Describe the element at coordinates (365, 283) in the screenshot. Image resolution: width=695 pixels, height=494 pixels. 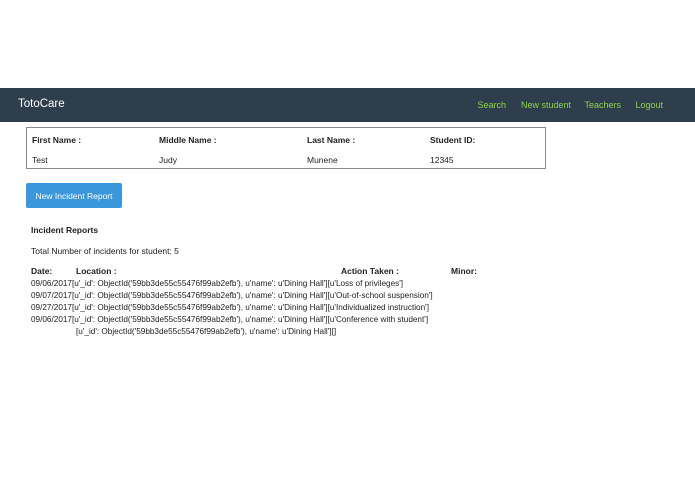
I see `incident-action: [u'Loss of privileges']` at that location.